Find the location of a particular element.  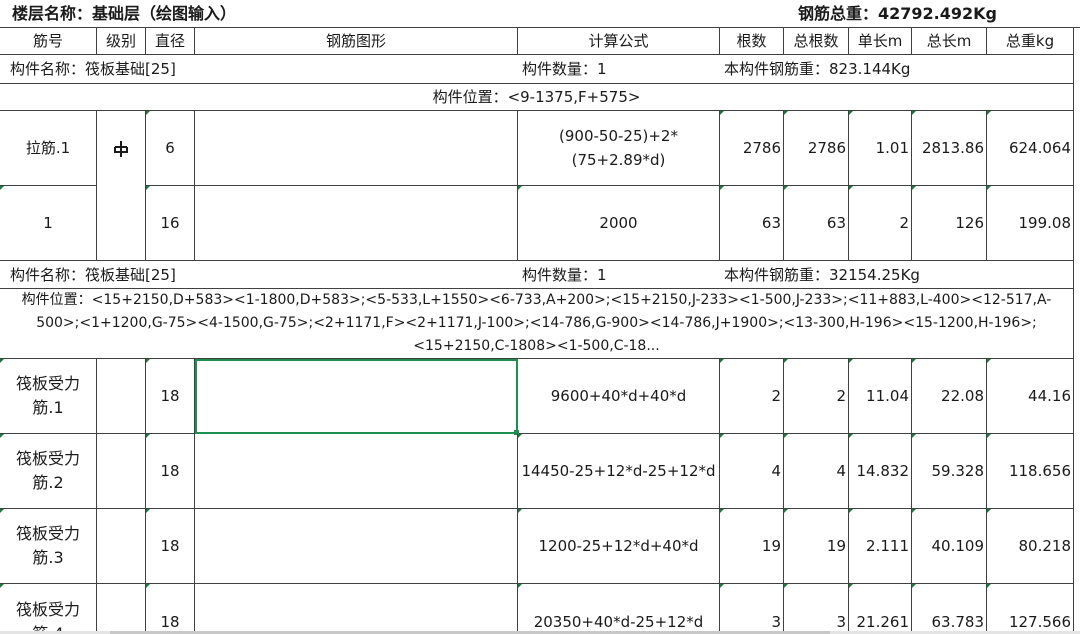

rebar-shape-cell-selected is located at coordinates (356, 396).